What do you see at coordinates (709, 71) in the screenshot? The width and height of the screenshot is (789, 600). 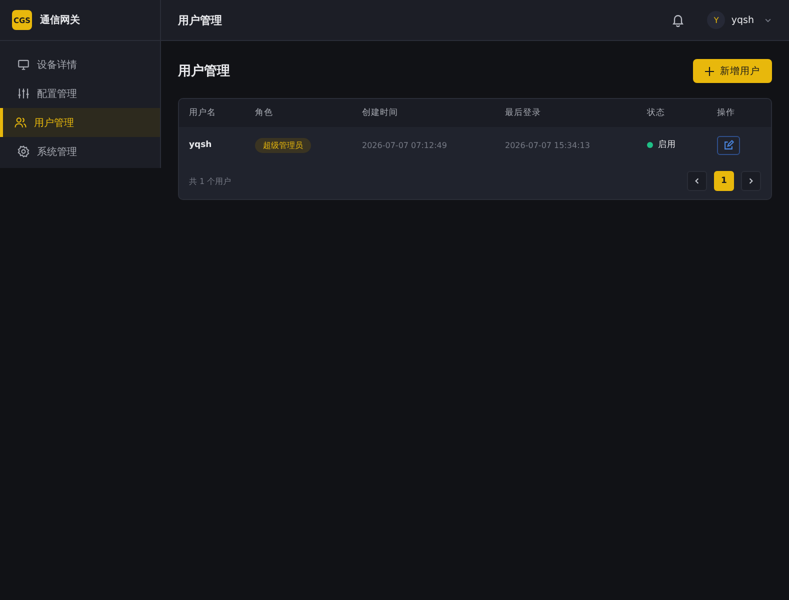 I see `plus-icon` at bounding box center [709, 71].